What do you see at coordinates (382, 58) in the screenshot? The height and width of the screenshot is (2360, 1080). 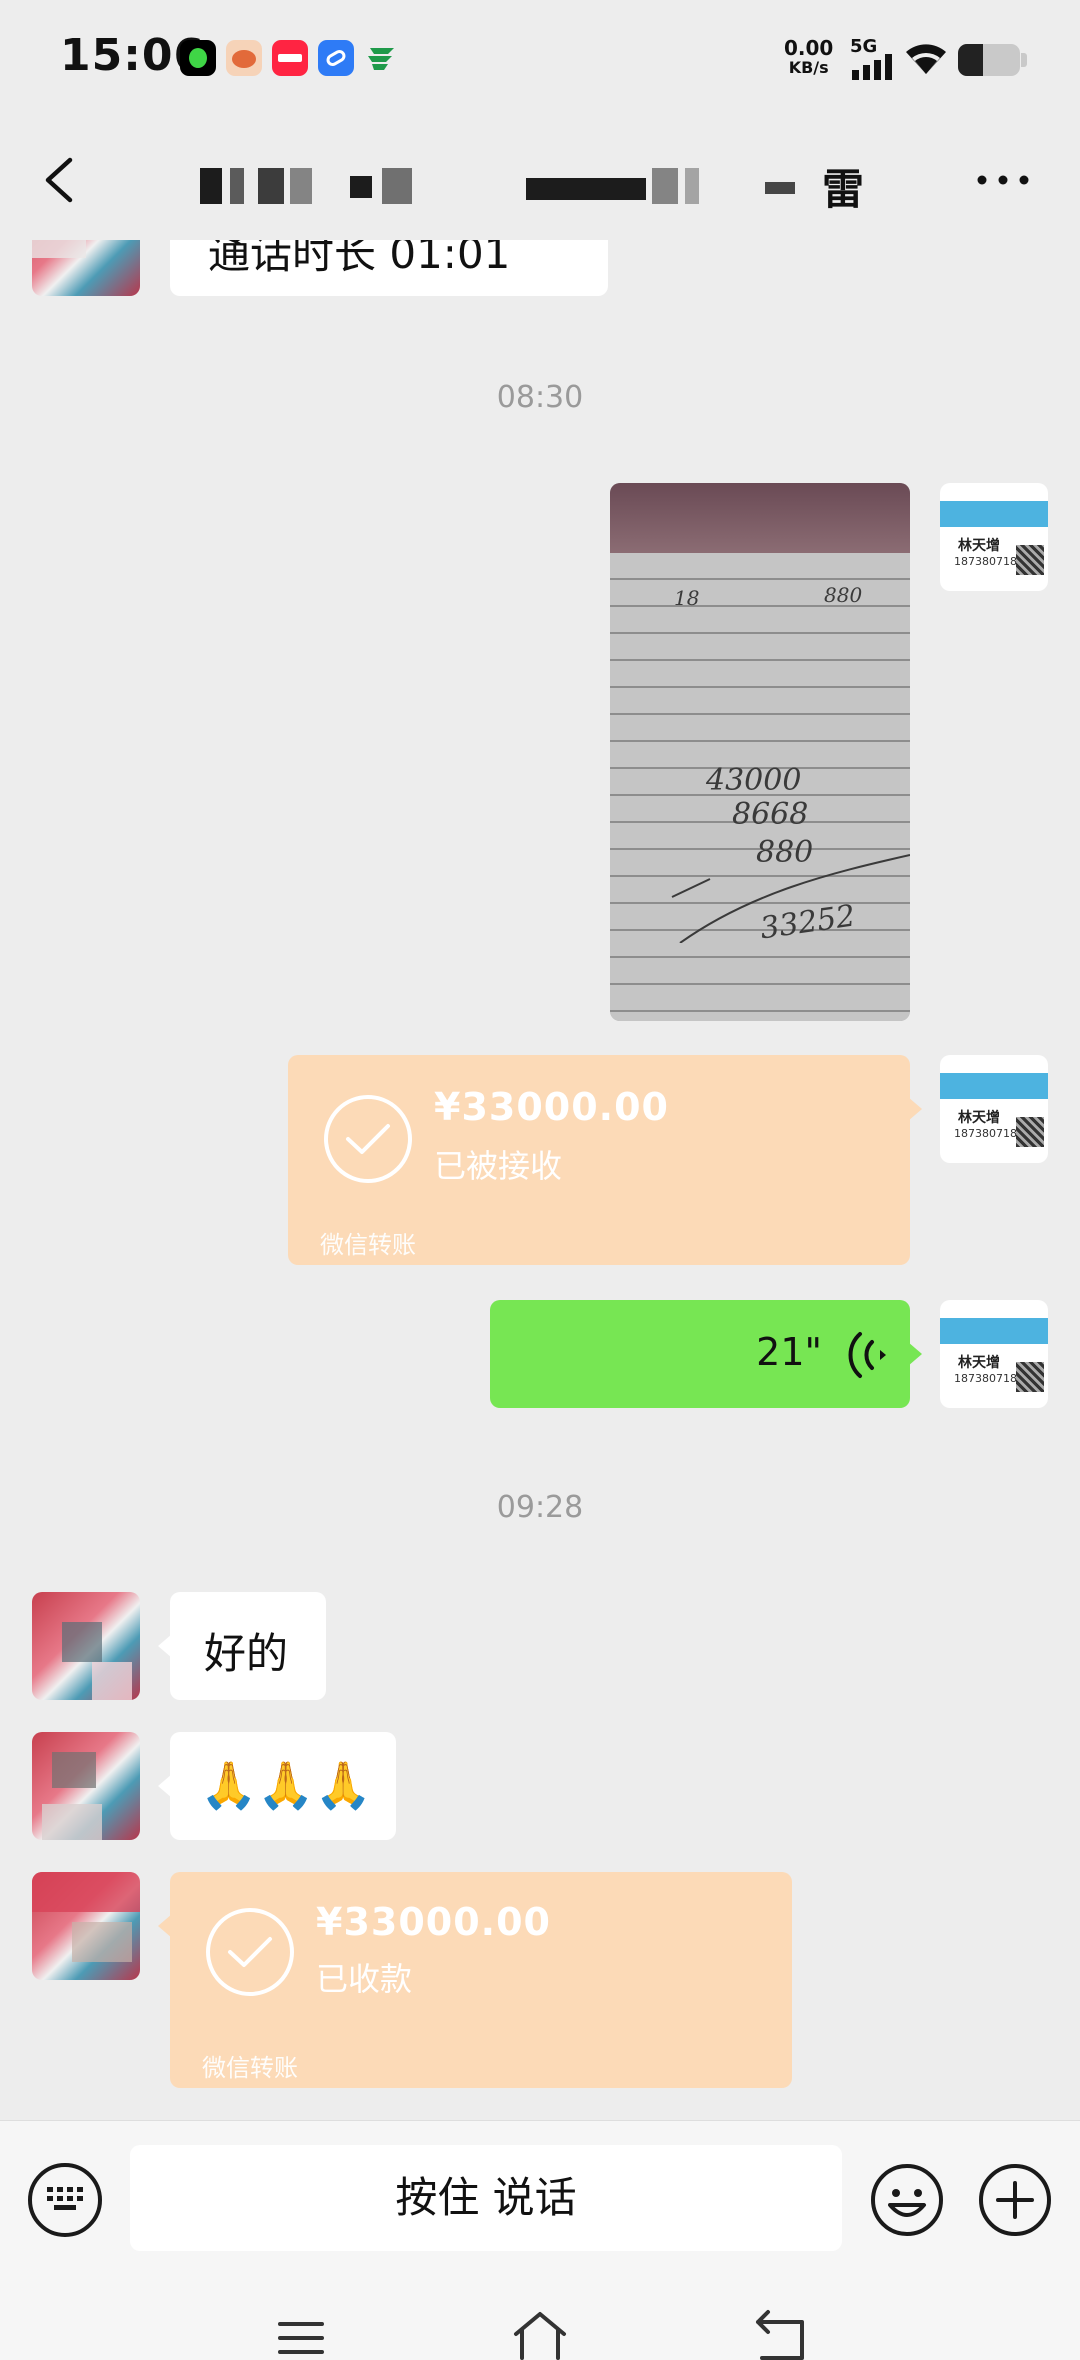 I see `china-post-app-icon` at bounding box center [382, 58].